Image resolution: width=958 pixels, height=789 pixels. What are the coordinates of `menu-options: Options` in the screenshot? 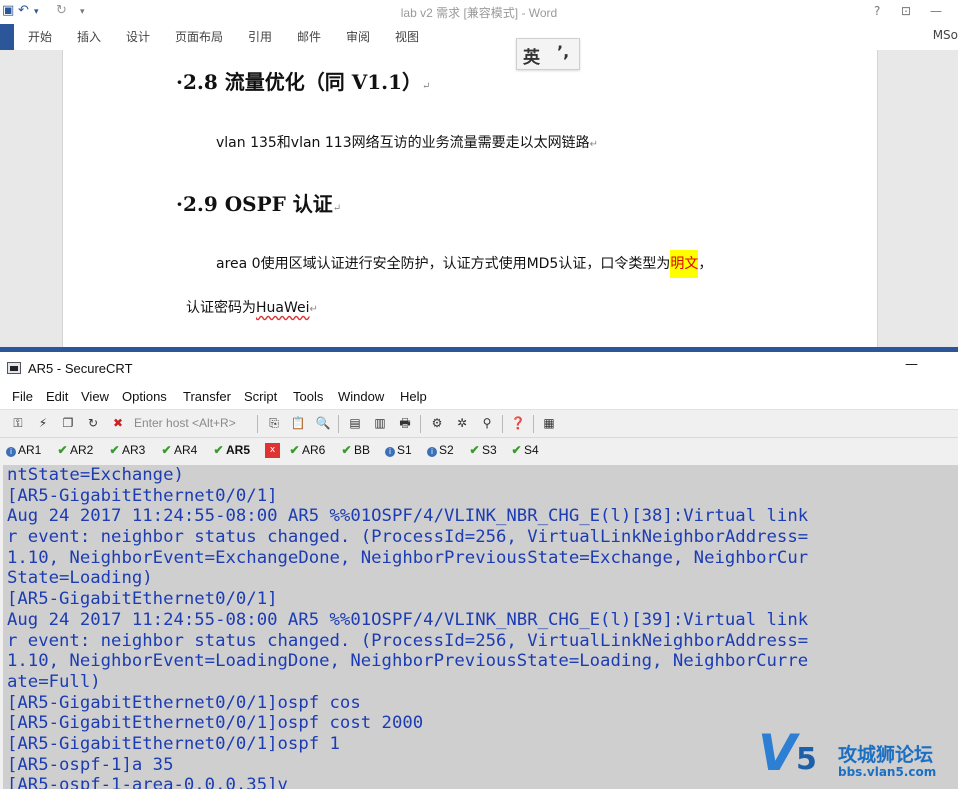 It's located at (144, 396).